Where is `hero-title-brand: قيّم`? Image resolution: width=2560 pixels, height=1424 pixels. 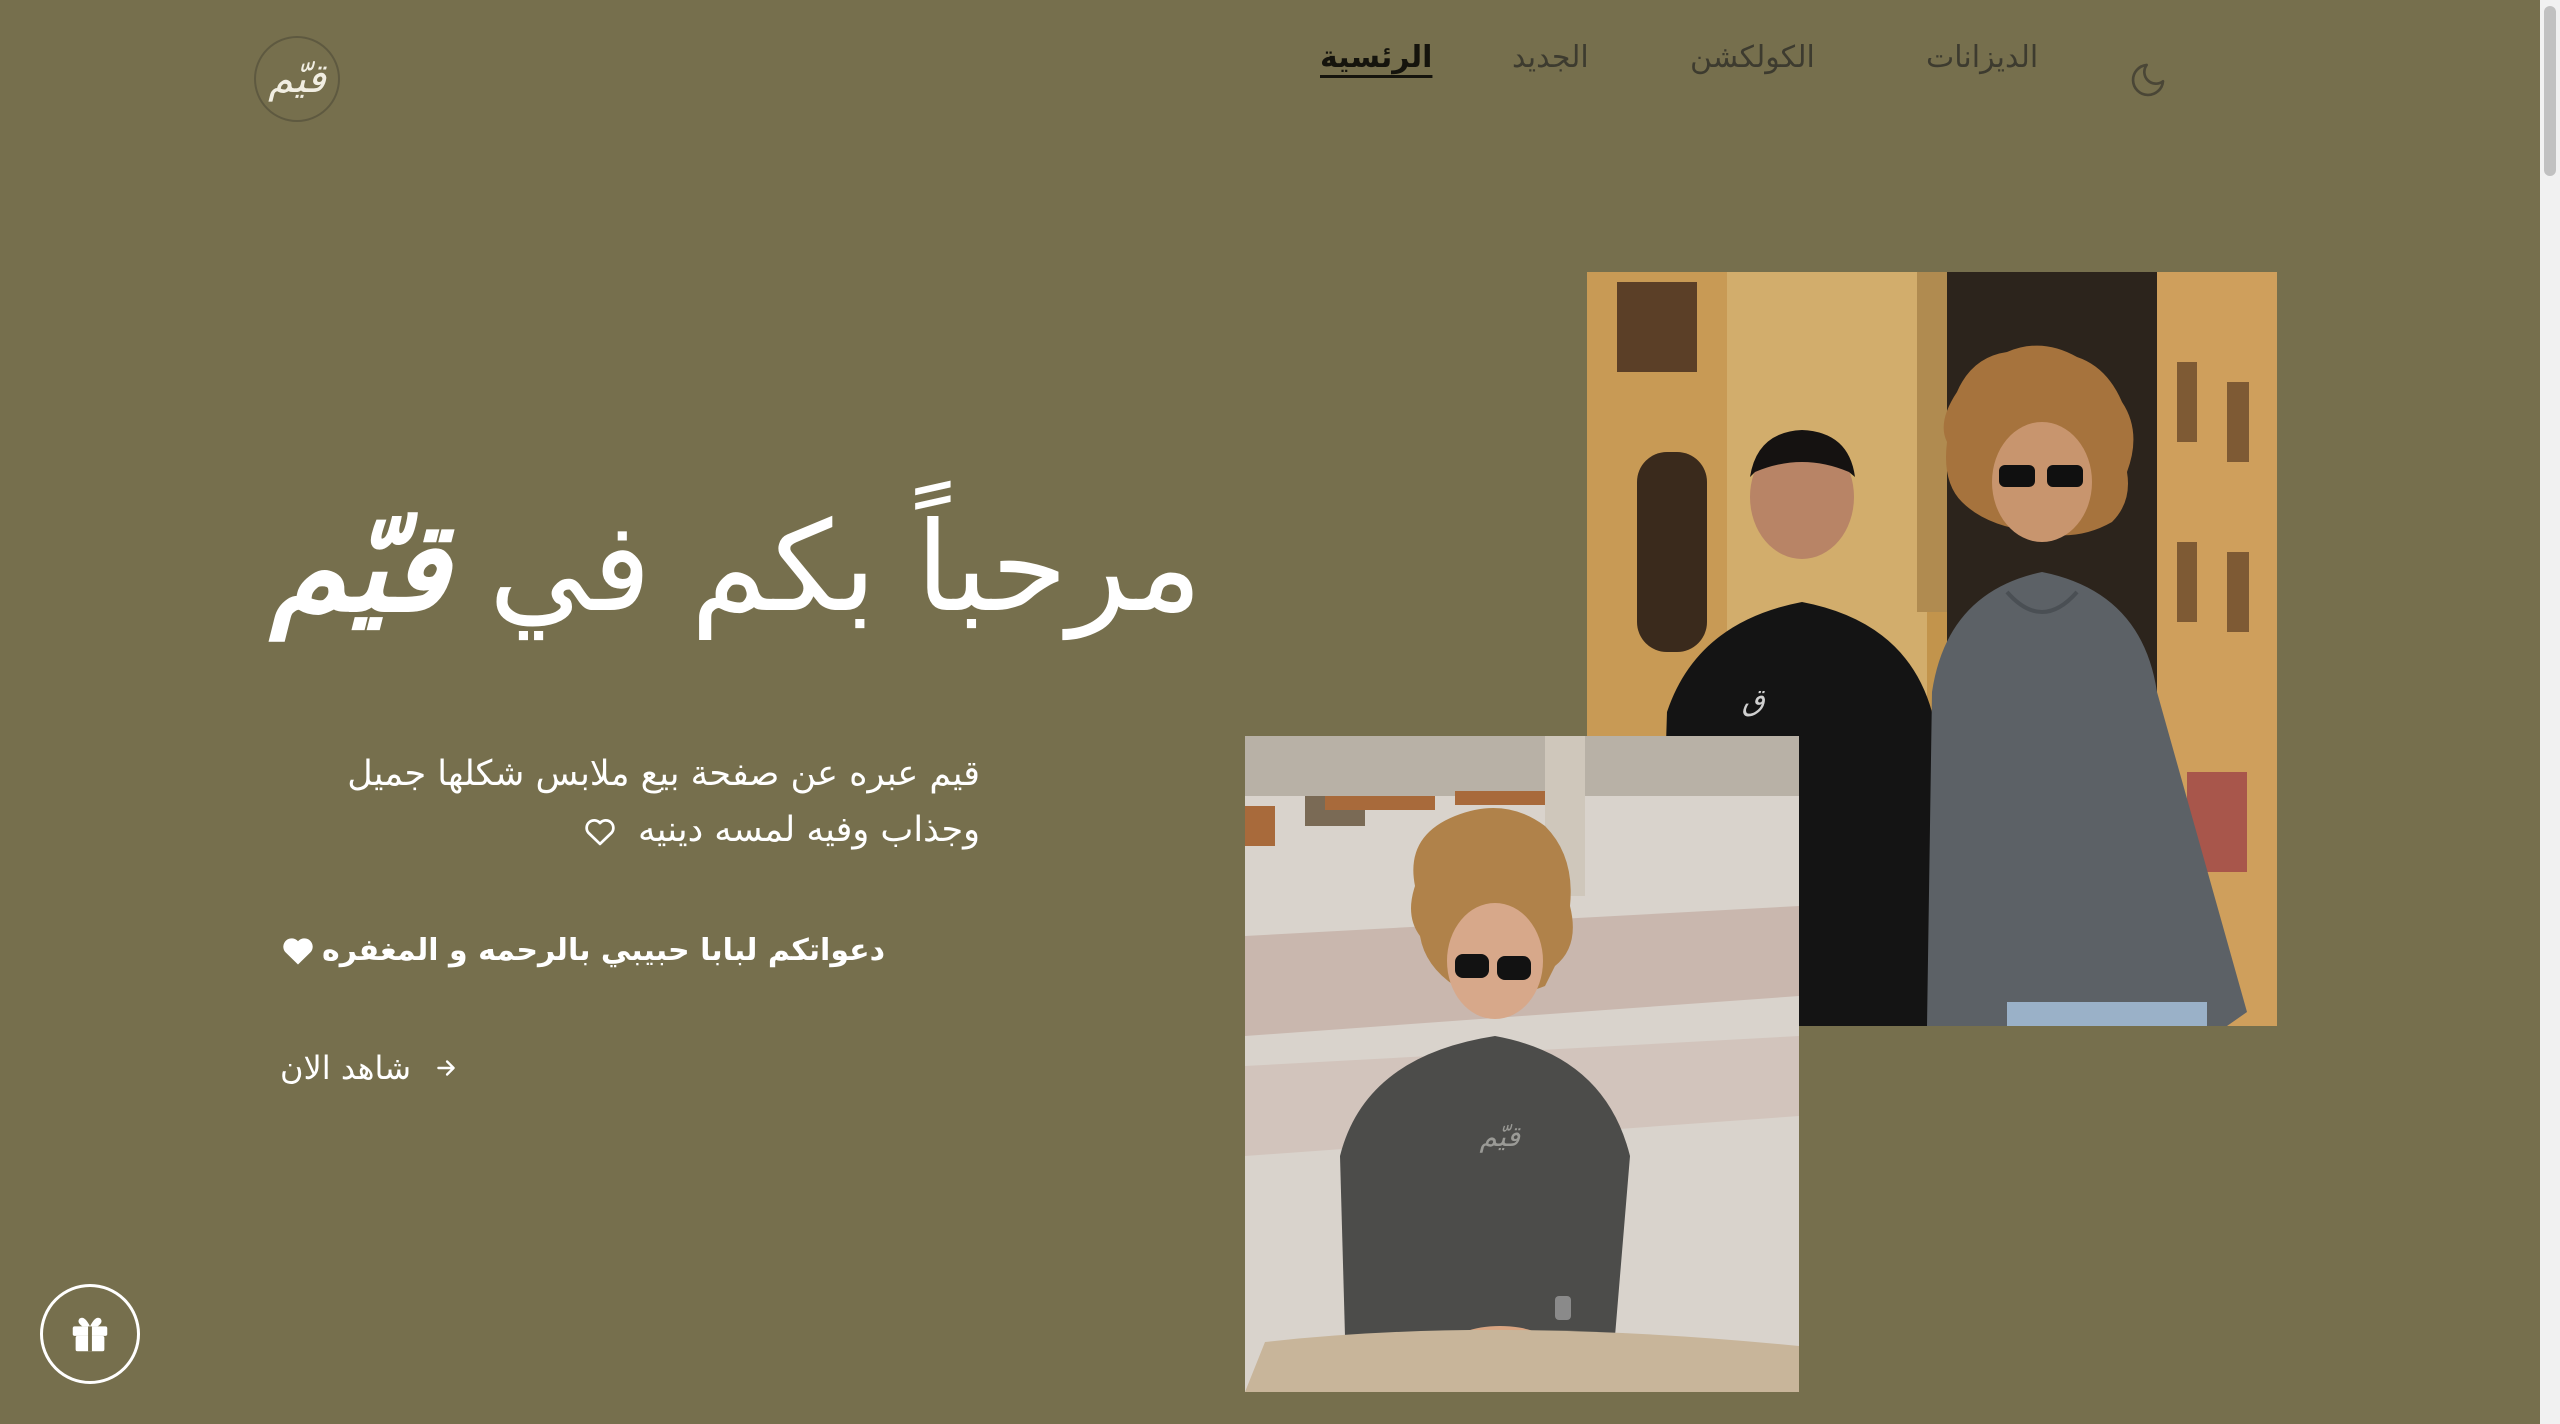
hero-title-brand: قيّم is located at coordinates (360, 568).